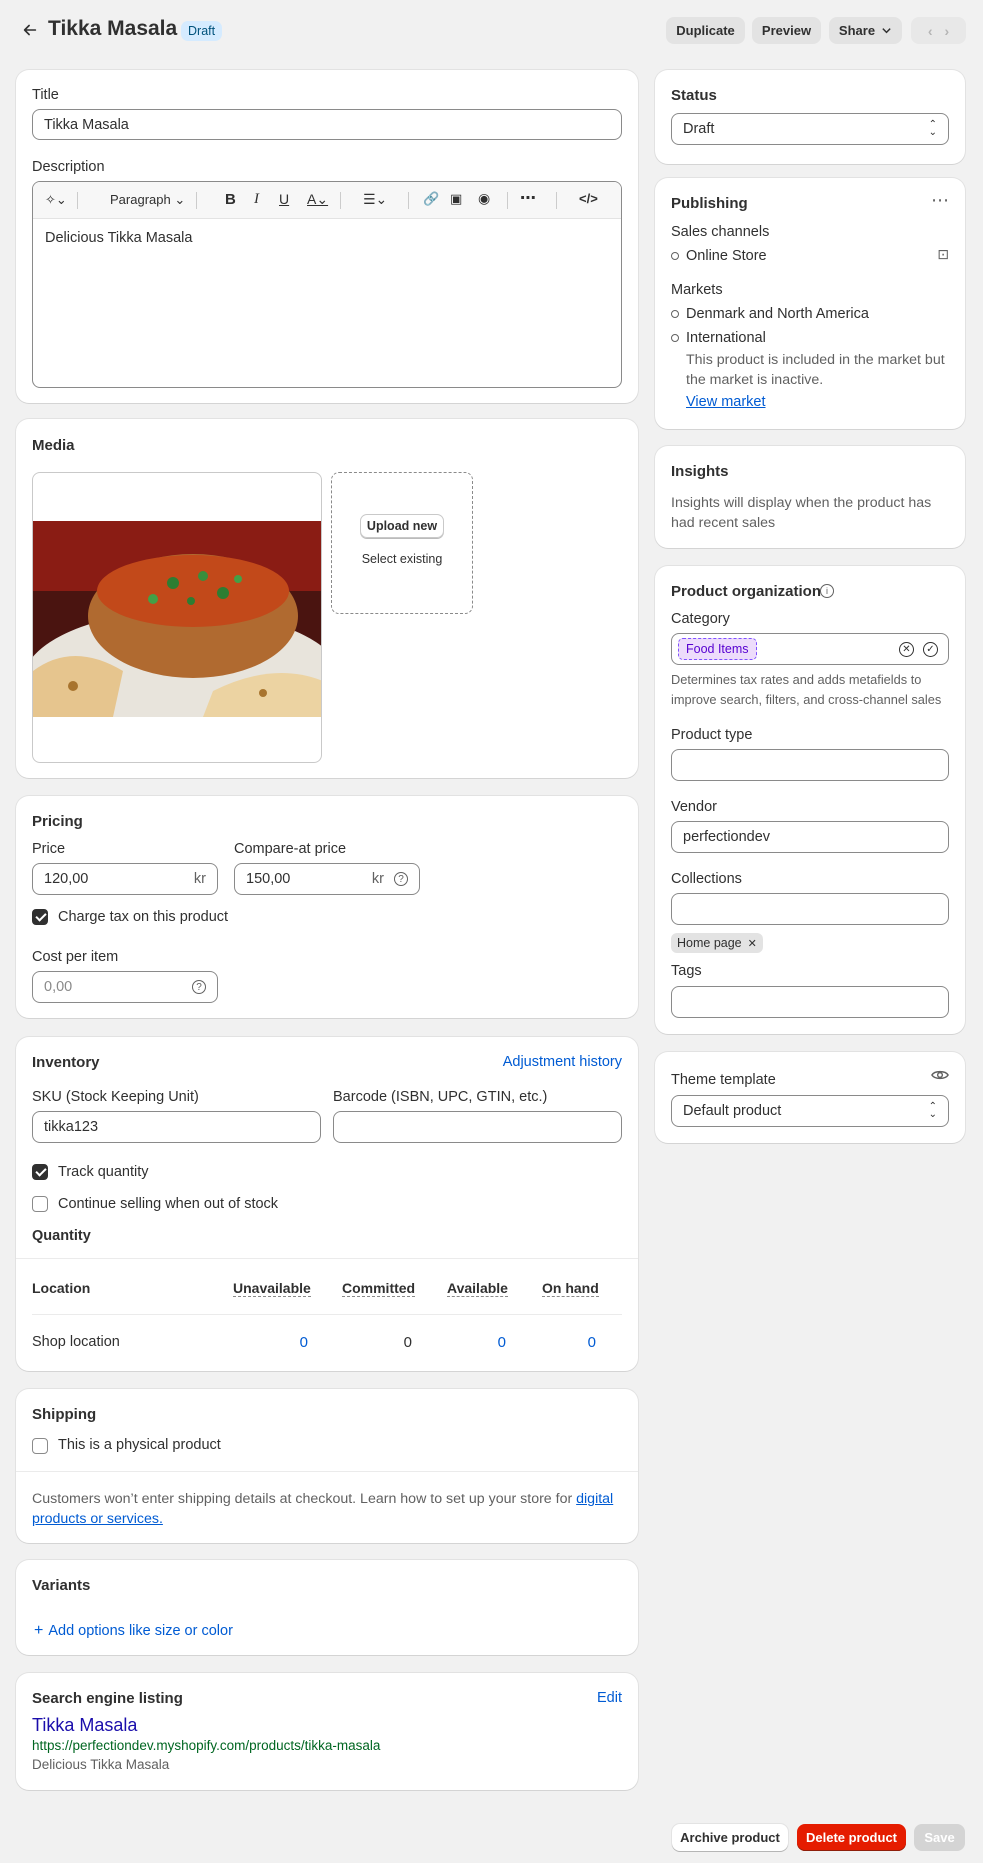 The height and width of the screenshot is (1863, 983). Describe the element at coordinates (705, 30) in the screenshot. I see `duplicate-button: Duplicate` at that location.